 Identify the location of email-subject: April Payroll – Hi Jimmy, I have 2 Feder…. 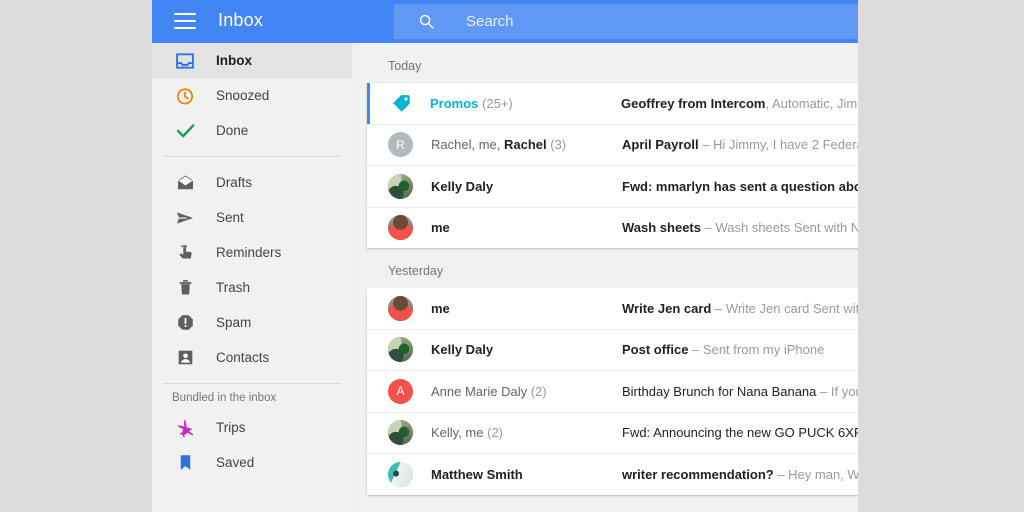
(740, 145).